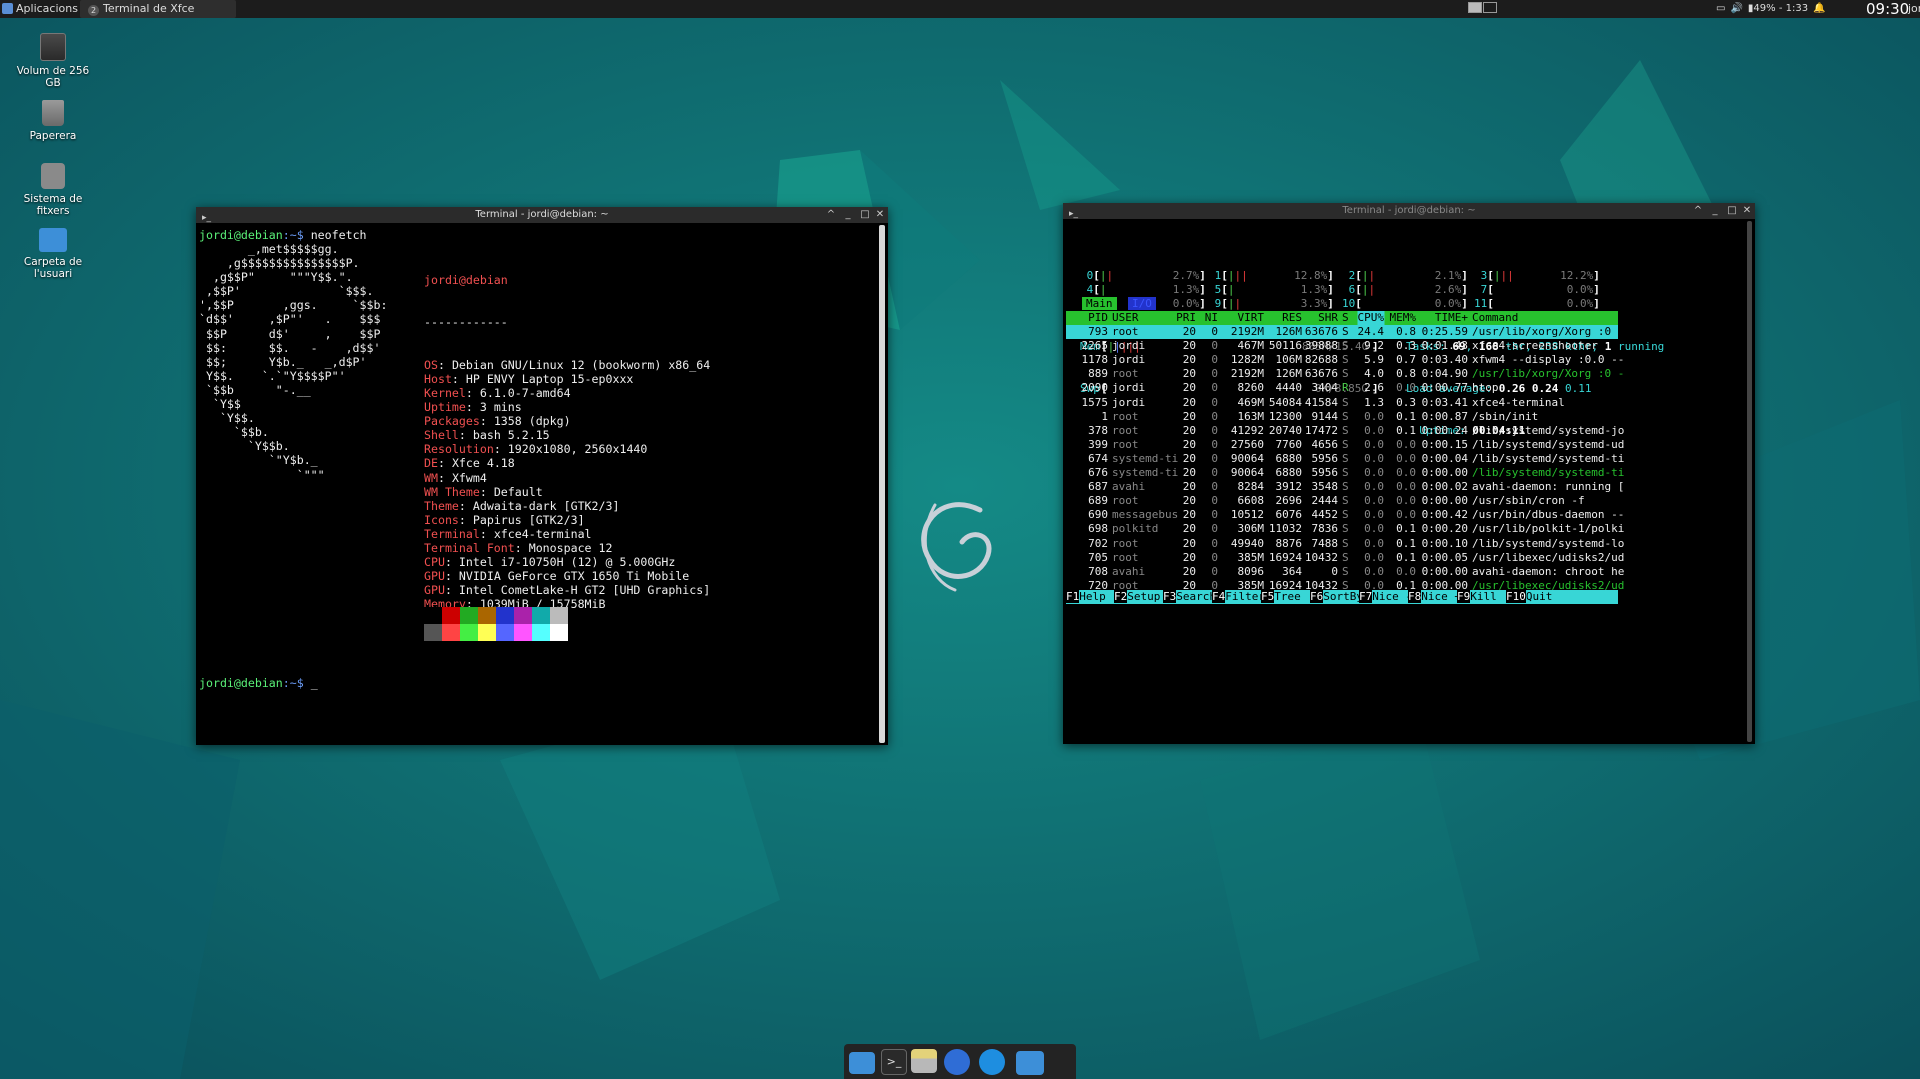 Image resolution: width=1920 pixels, height=1079 pixels. I want to click on cell-pri: 20, so click(1189, 543).